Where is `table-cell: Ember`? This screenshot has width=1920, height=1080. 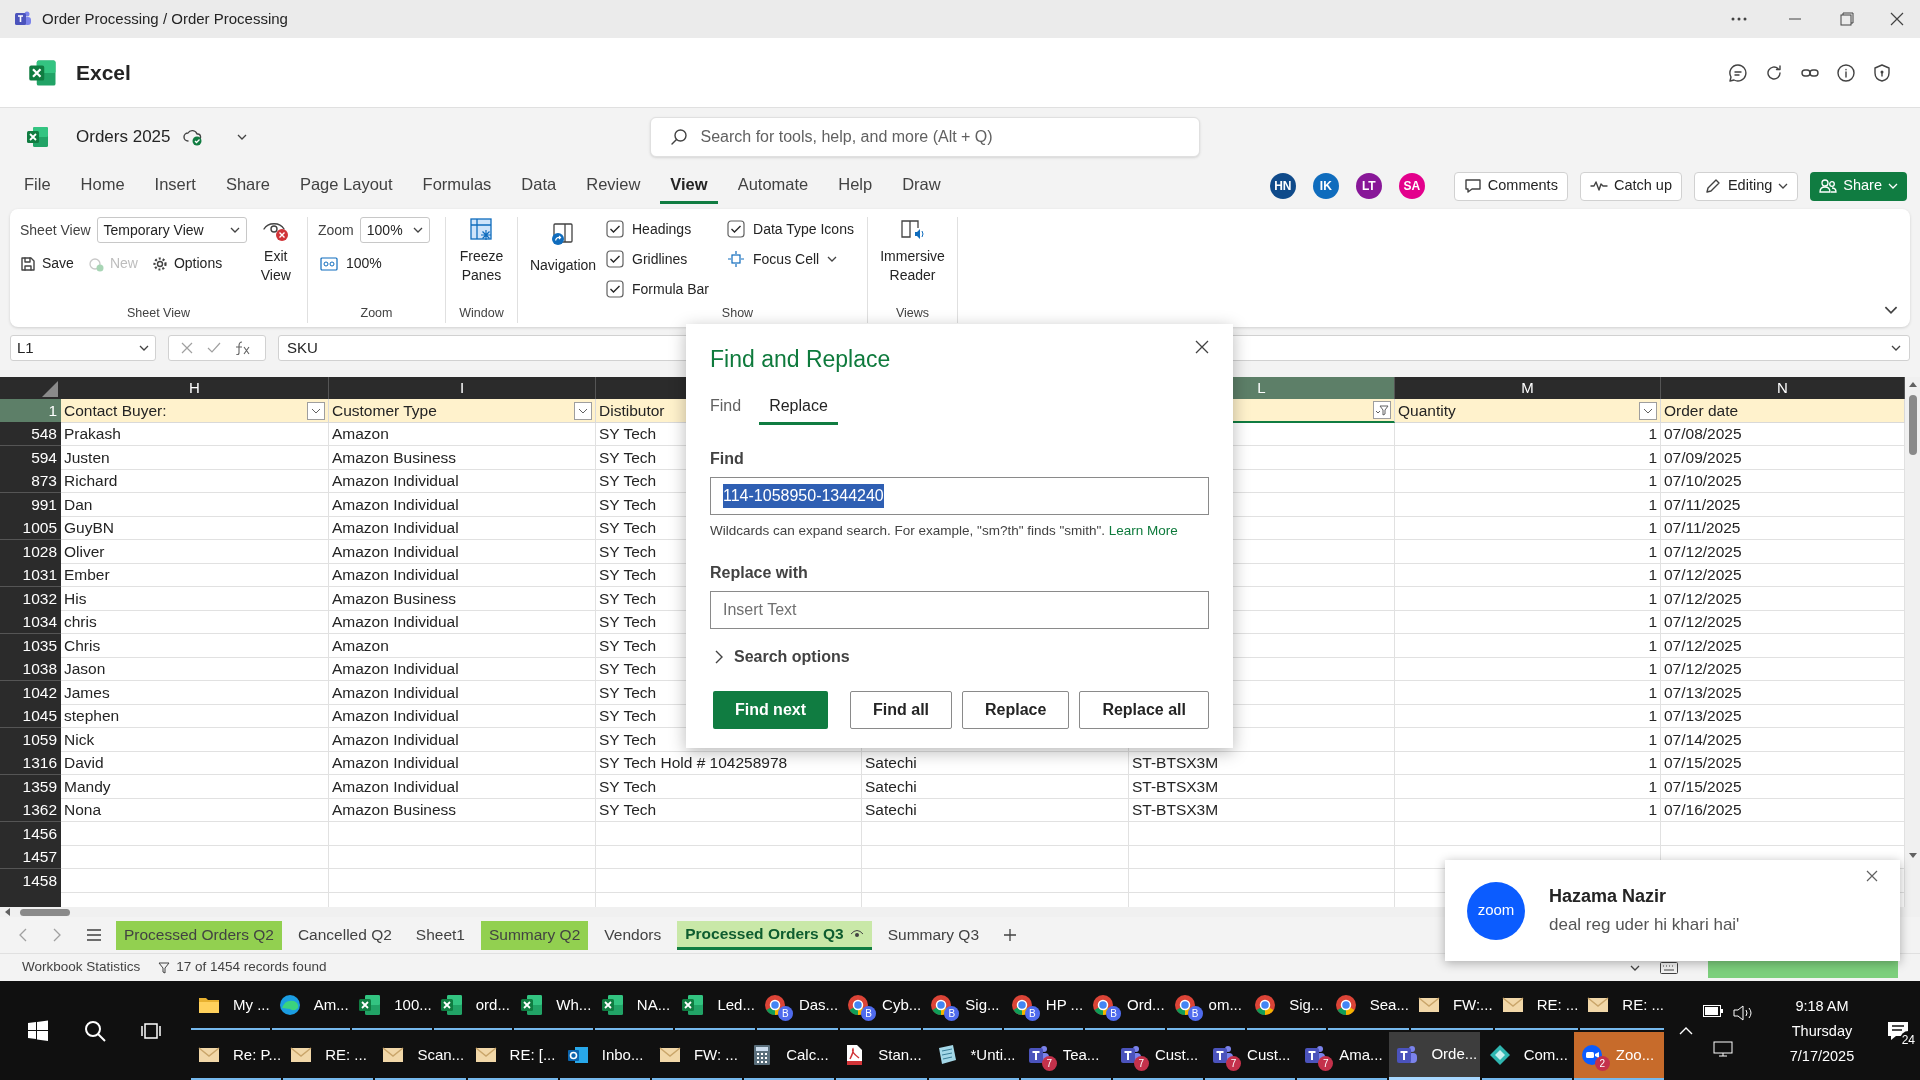
table-cell: Ember is located at coordinates (195, 575).